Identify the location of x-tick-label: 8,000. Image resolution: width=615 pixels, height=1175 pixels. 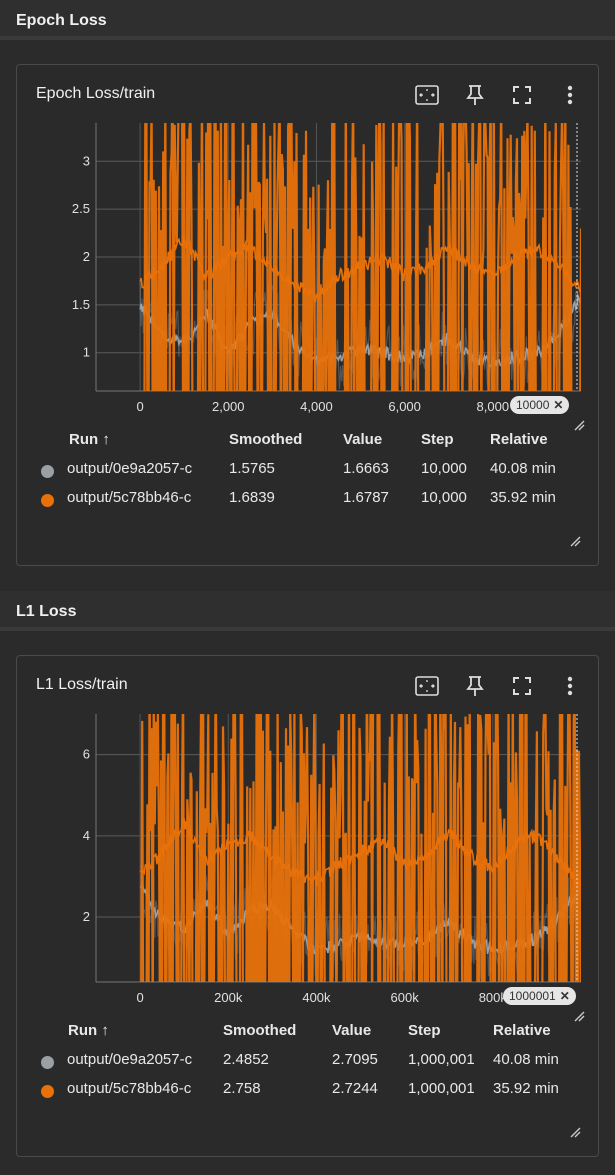
(493, 406).